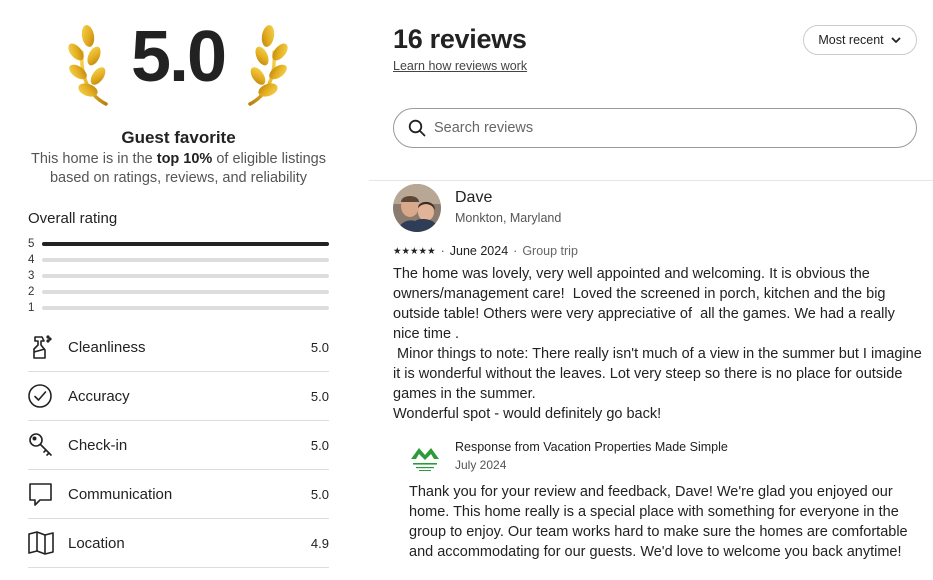  What do you see at coordinates (48, 396) in the screenshot?
I see `check-circle-icon` at bounding box center [48, 396].